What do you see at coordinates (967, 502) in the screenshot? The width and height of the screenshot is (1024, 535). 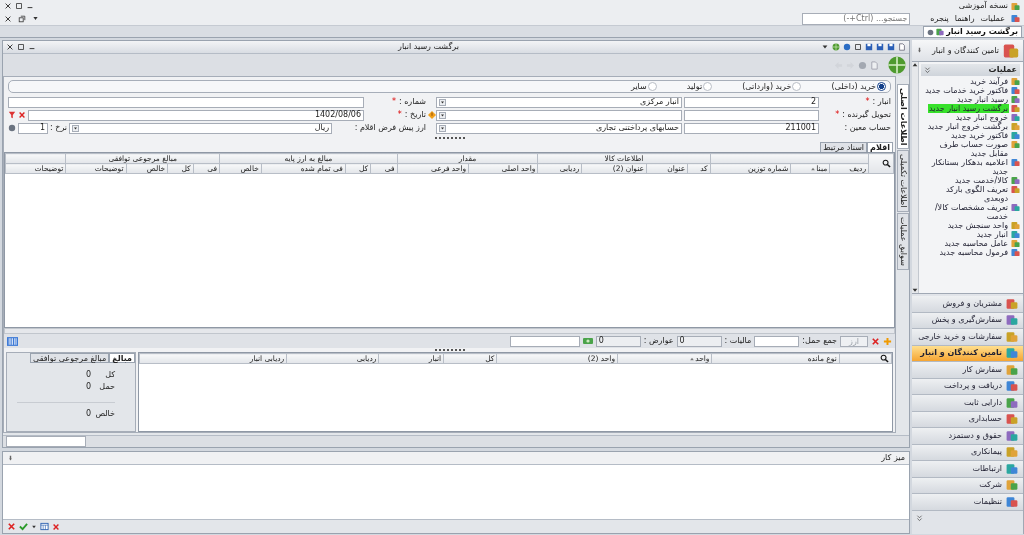 I see `module-button: تنظیمات` at bounding box center [967, 502].